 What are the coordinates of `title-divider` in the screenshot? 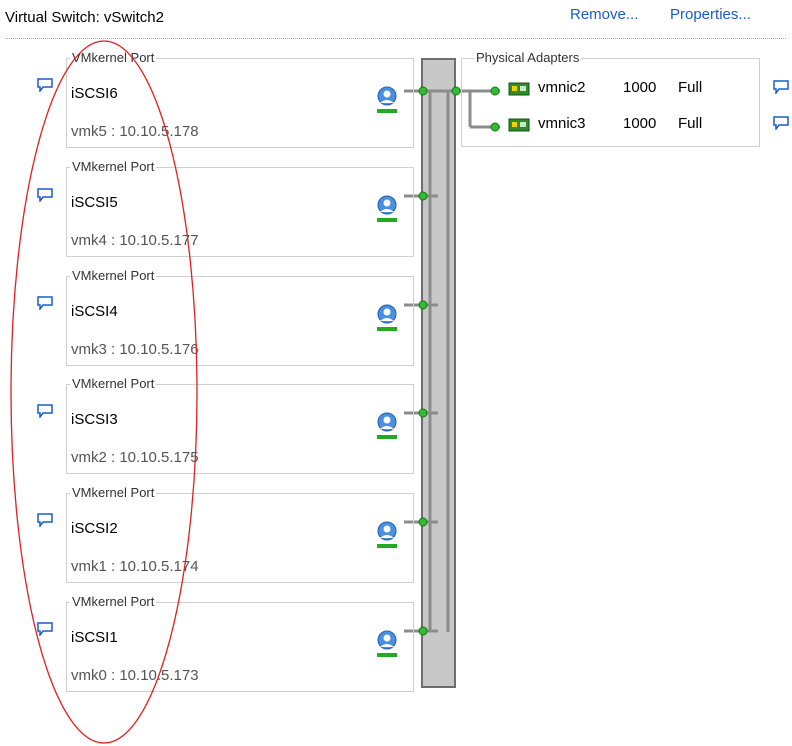 It's located at (395, 38).